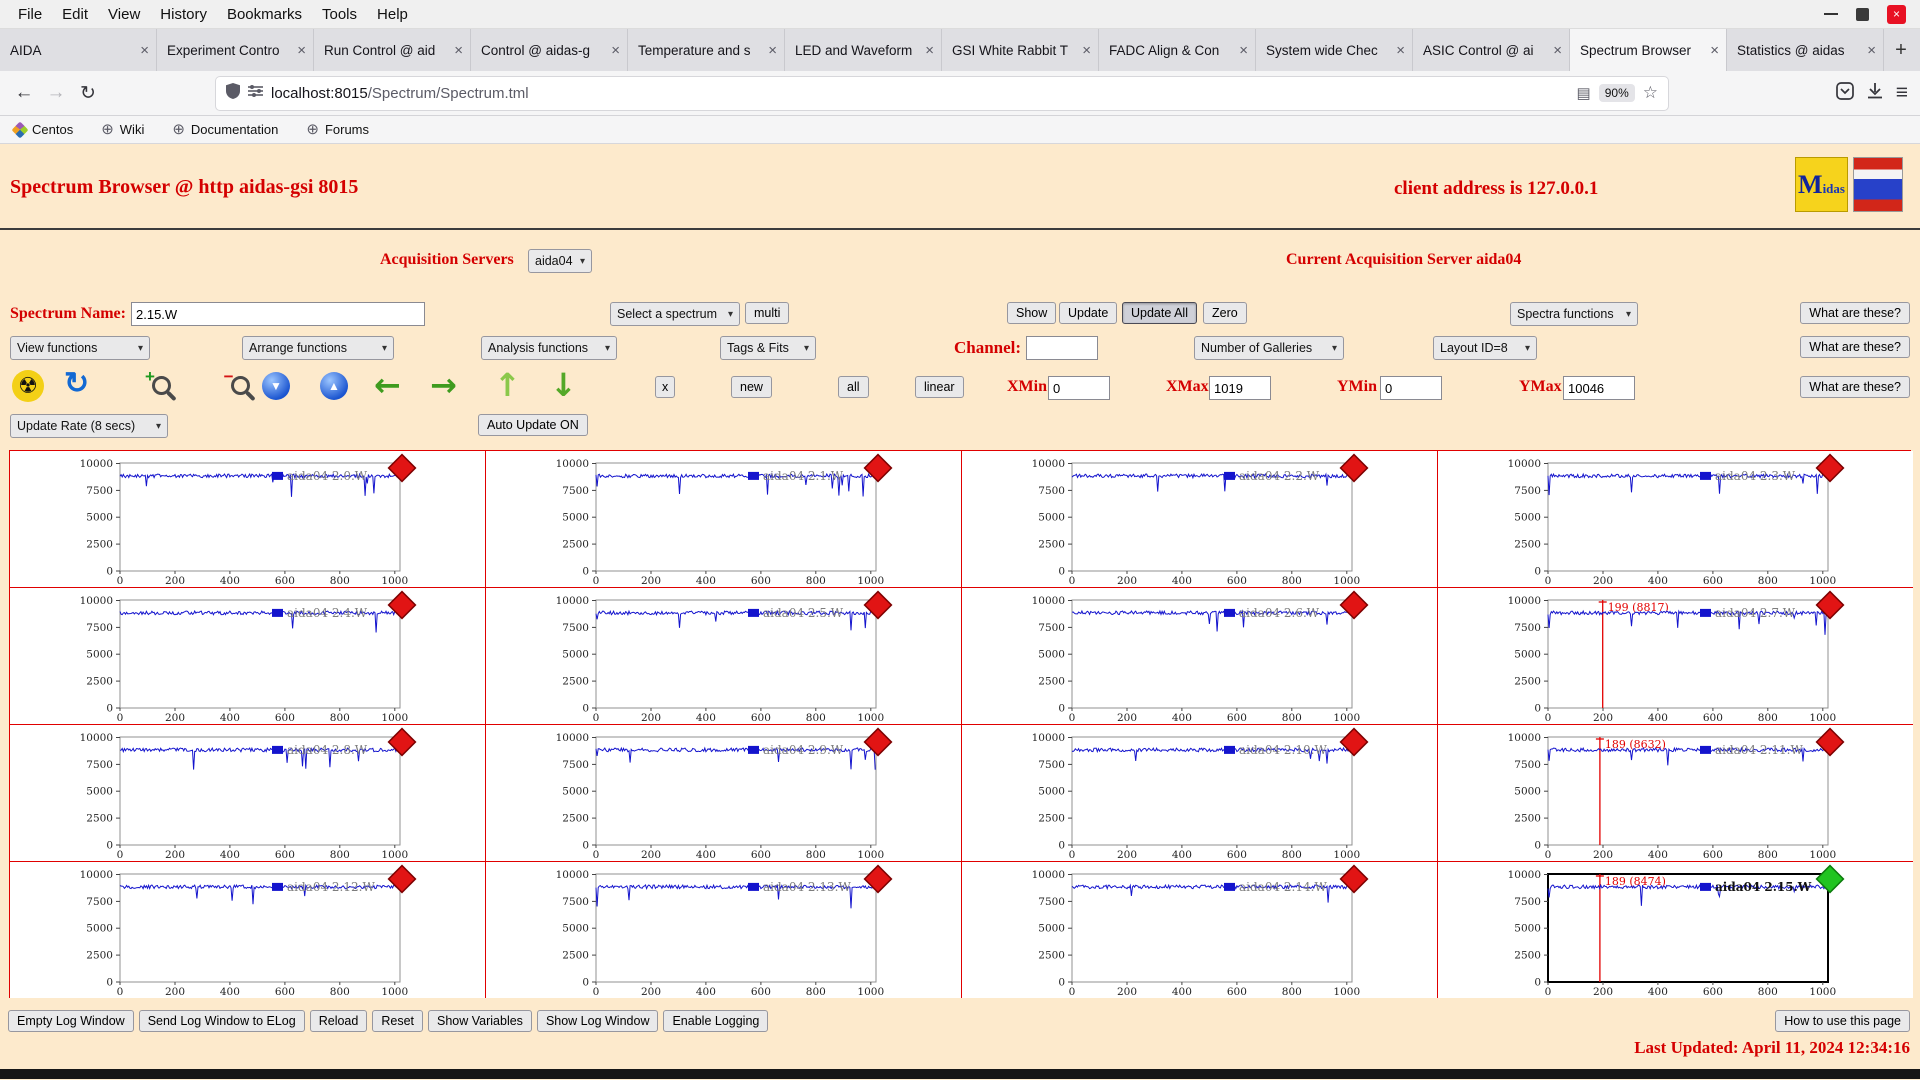  Describe the element at coordinates (1831, 14) in the screenshot. I see `minimize-button` at that location.